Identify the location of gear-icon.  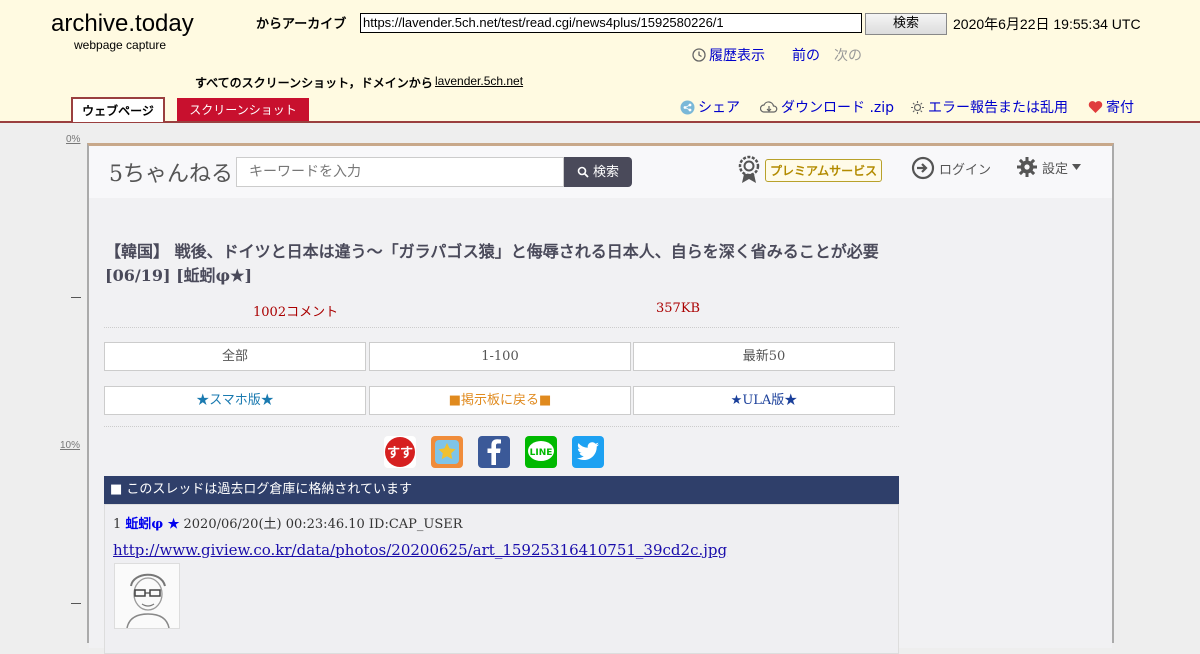
(1027, 167).